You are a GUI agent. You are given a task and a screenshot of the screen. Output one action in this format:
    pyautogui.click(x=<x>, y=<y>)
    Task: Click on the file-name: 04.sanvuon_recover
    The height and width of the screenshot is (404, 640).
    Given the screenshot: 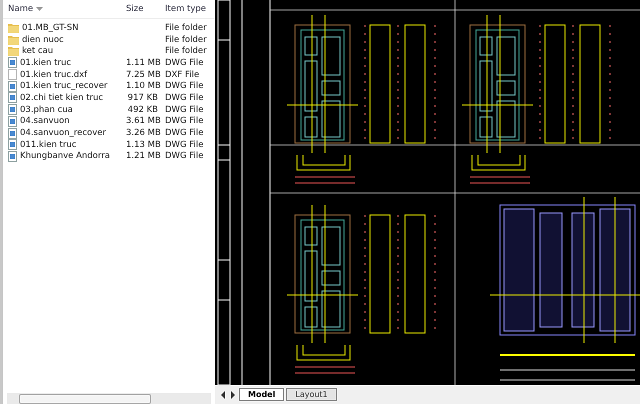 What is the action you would take?
    pyautogui.click(x=63, y=133)
    